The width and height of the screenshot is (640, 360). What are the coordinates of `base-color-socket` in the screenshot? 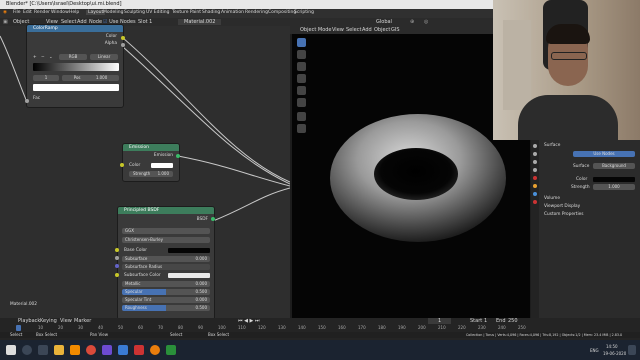 It's located at (117, 250).